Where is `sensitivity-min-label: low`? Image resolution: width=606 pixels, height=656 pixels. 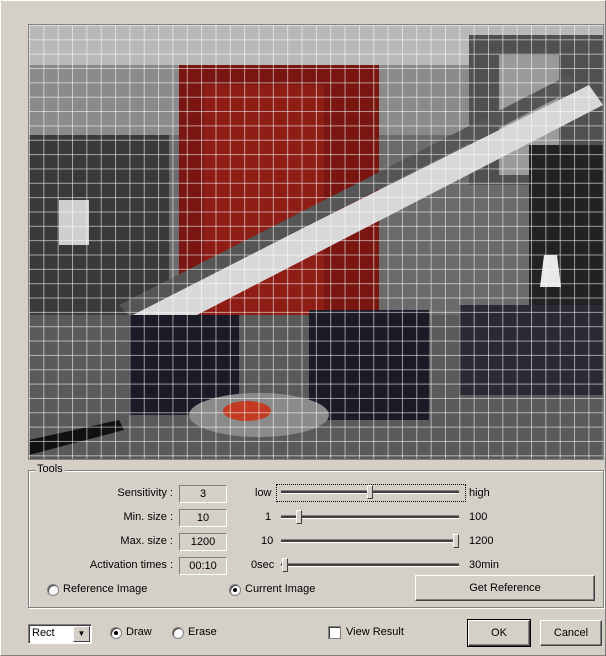 sensitivity-min-label: low is located at coordinates (263, 493).